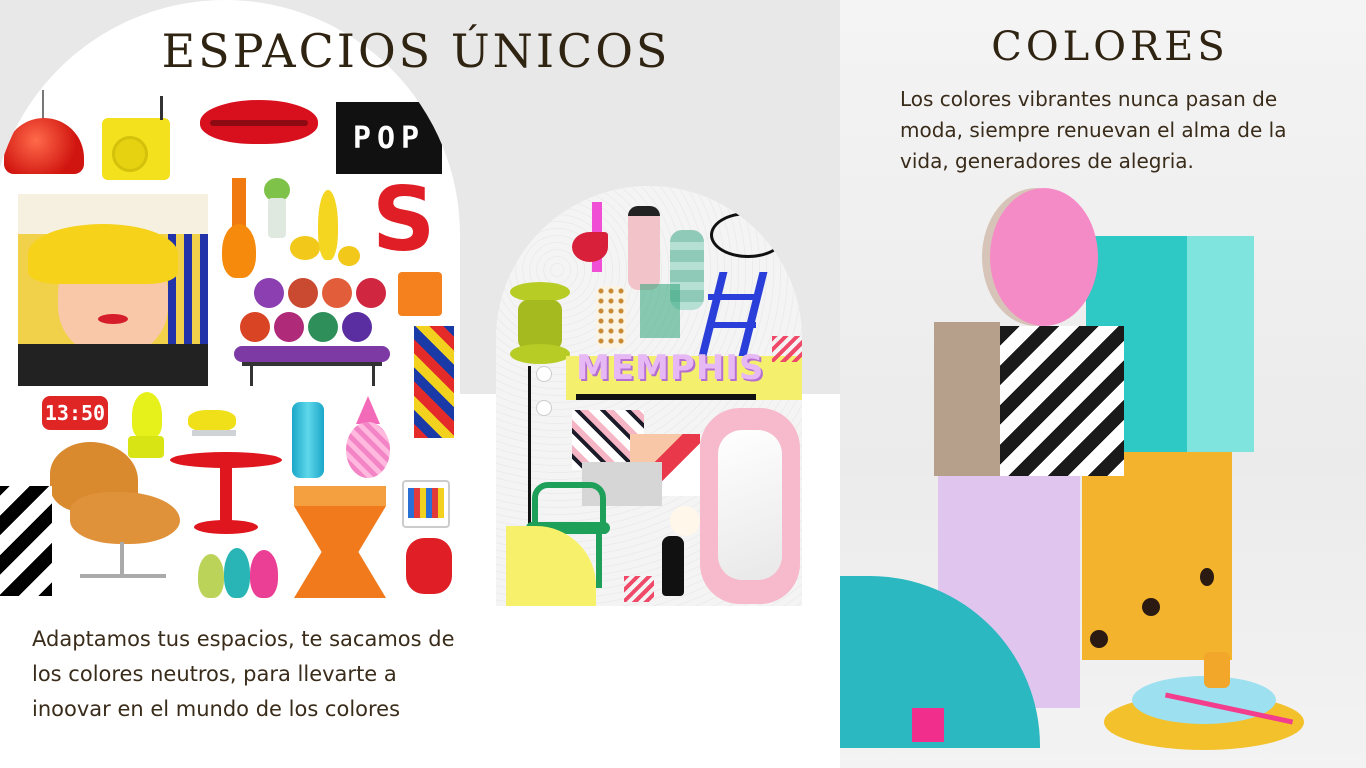 Image resolution: width=1366 pixels, height=768 pixels. What do you see at coordinates (1029, 399) in the screenshot?
I see `striped-cube` at bounding box center [1029, 399].